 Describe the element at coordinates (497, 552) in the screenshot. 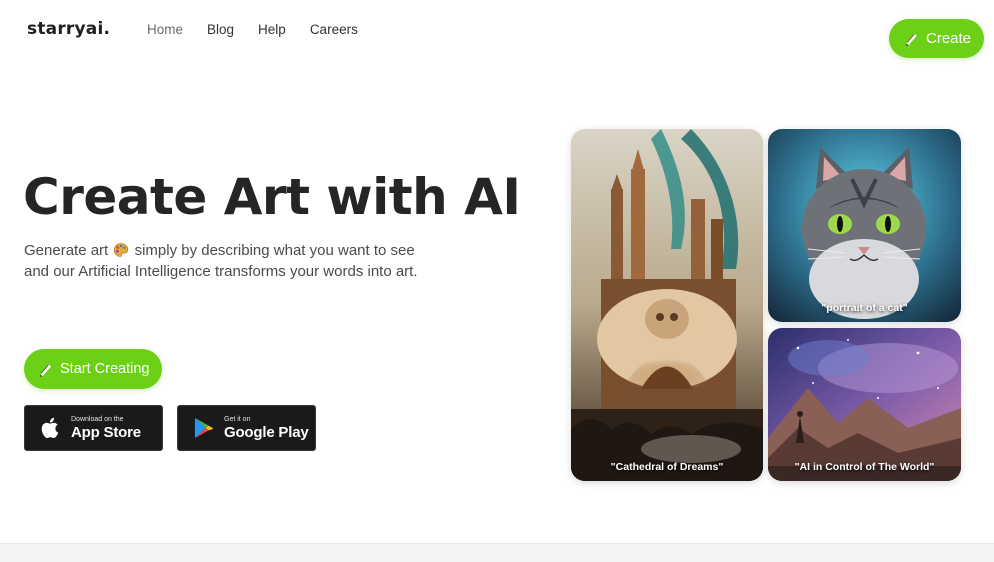

I see `section-divider` at that location.